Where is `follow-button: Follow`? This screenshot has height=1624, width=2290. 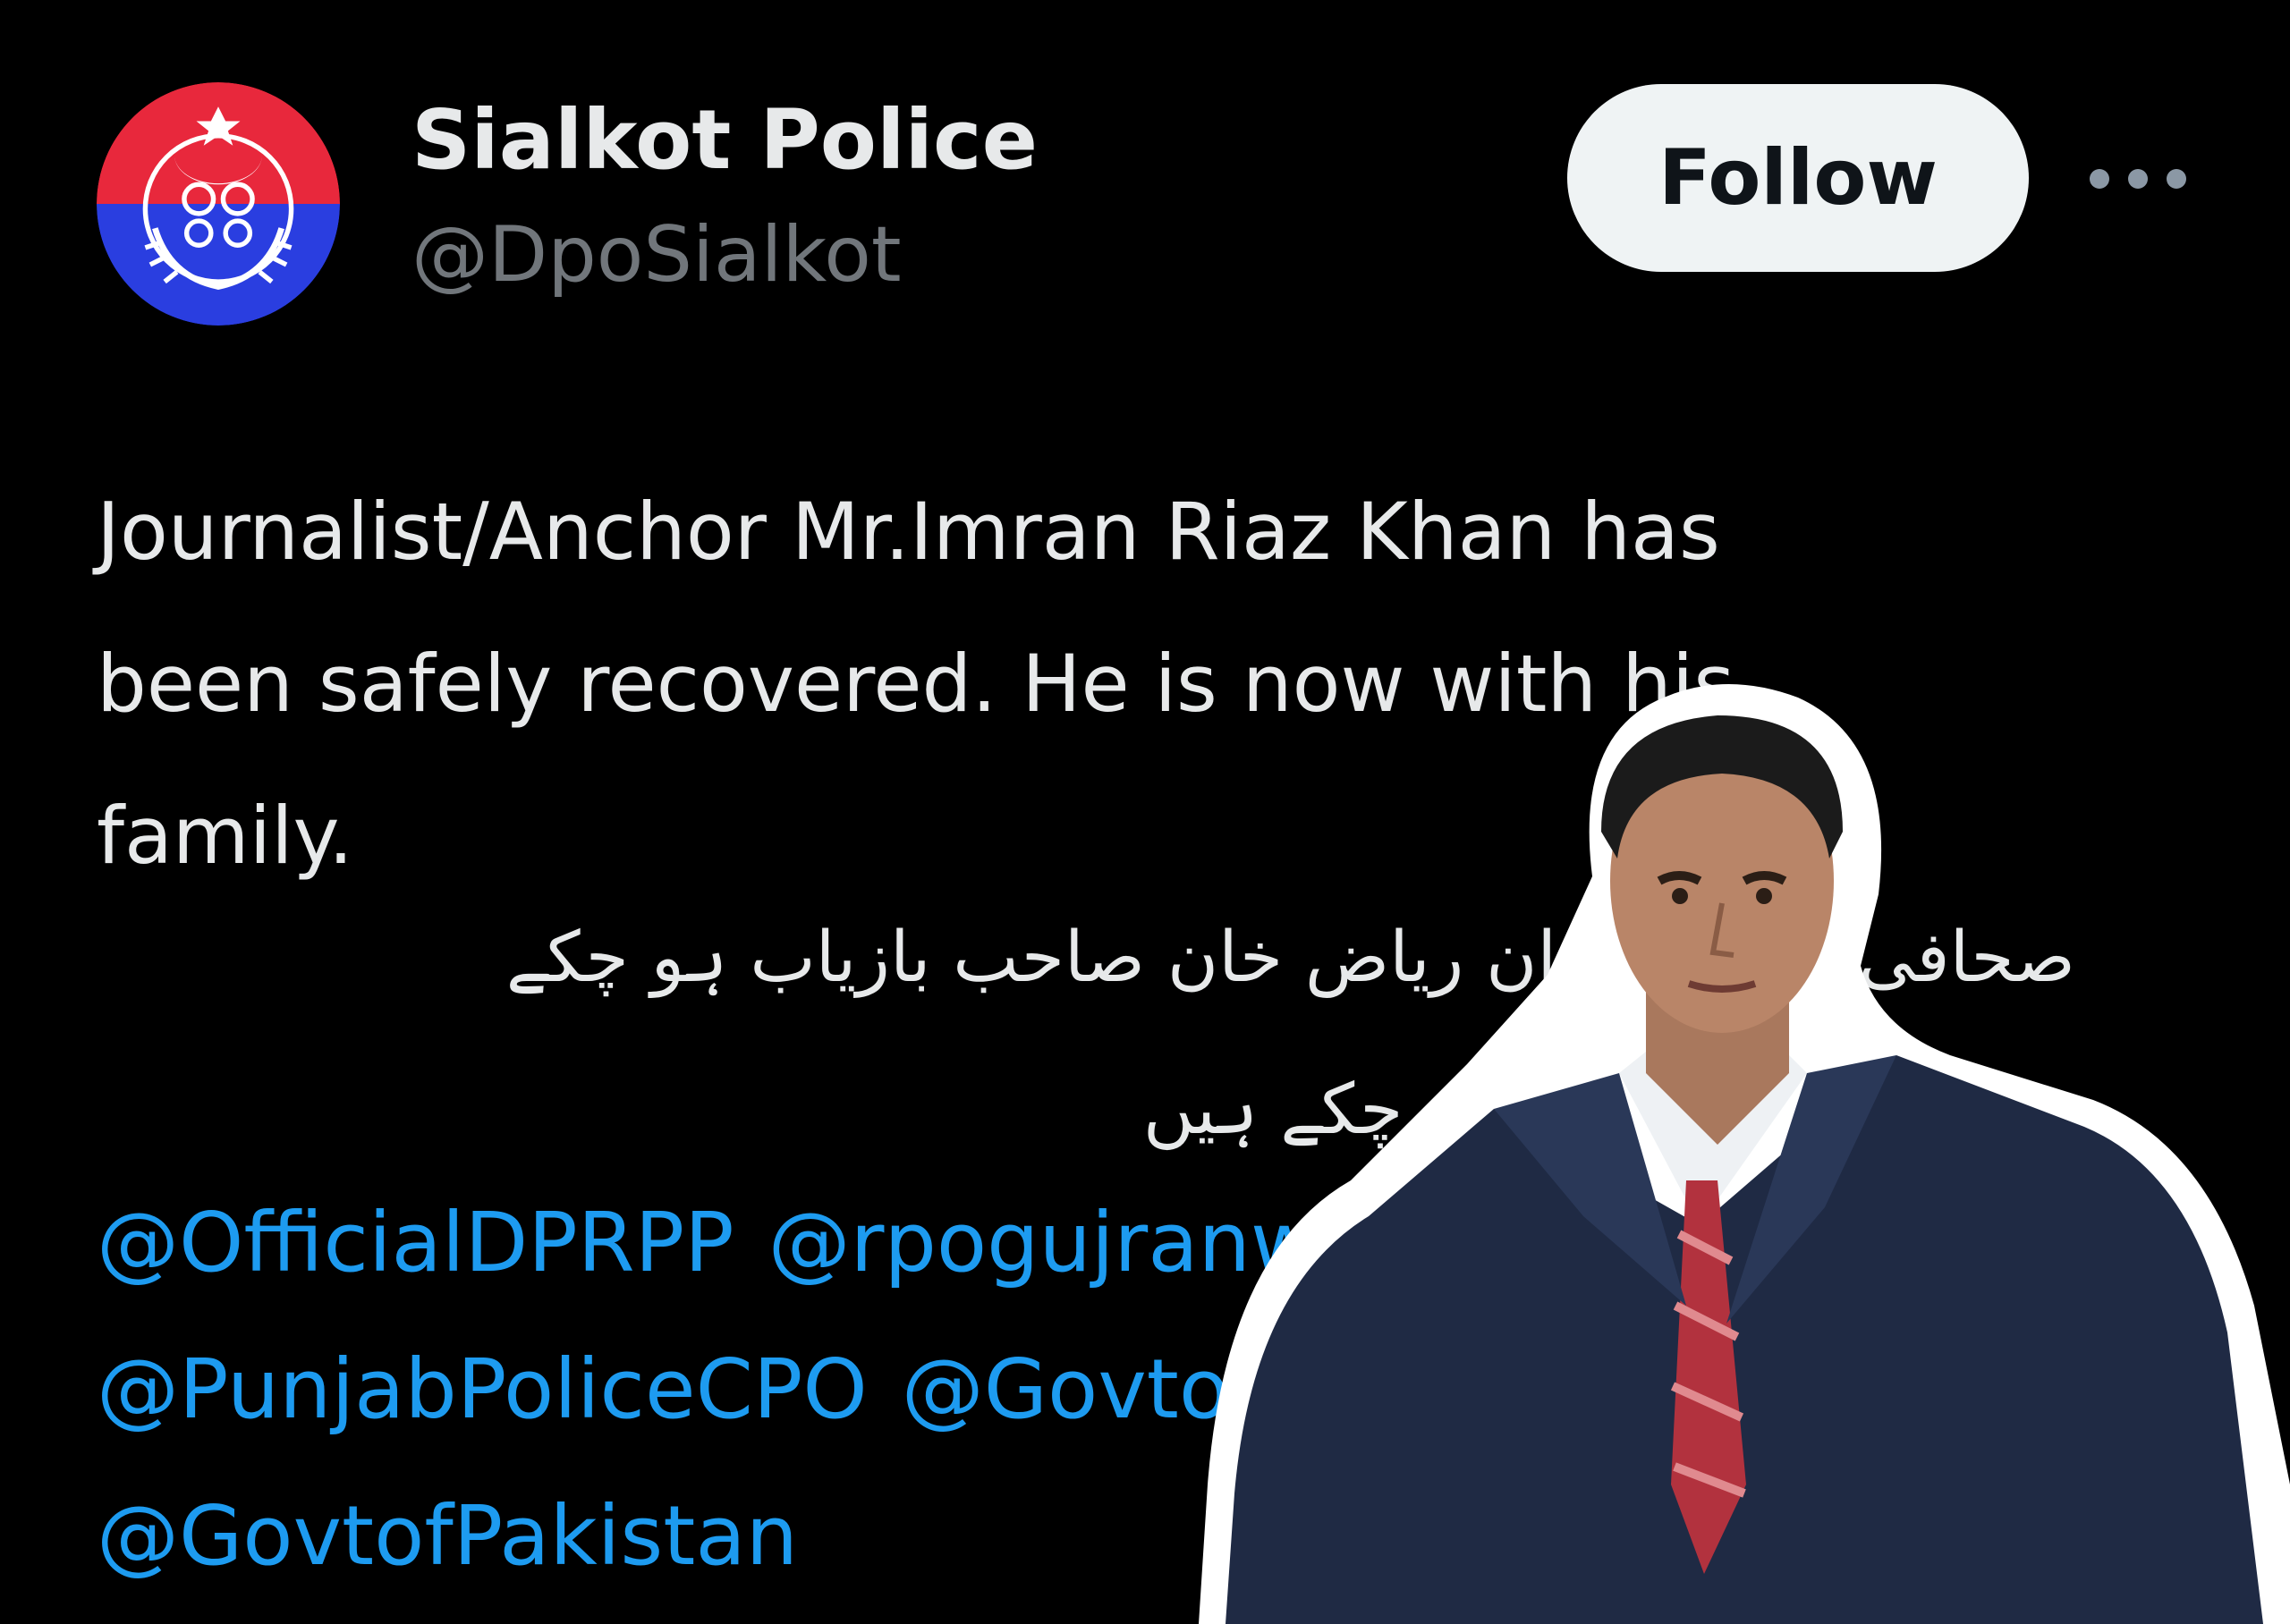 follow-button: Follow is located at coordinates (1798, 178).